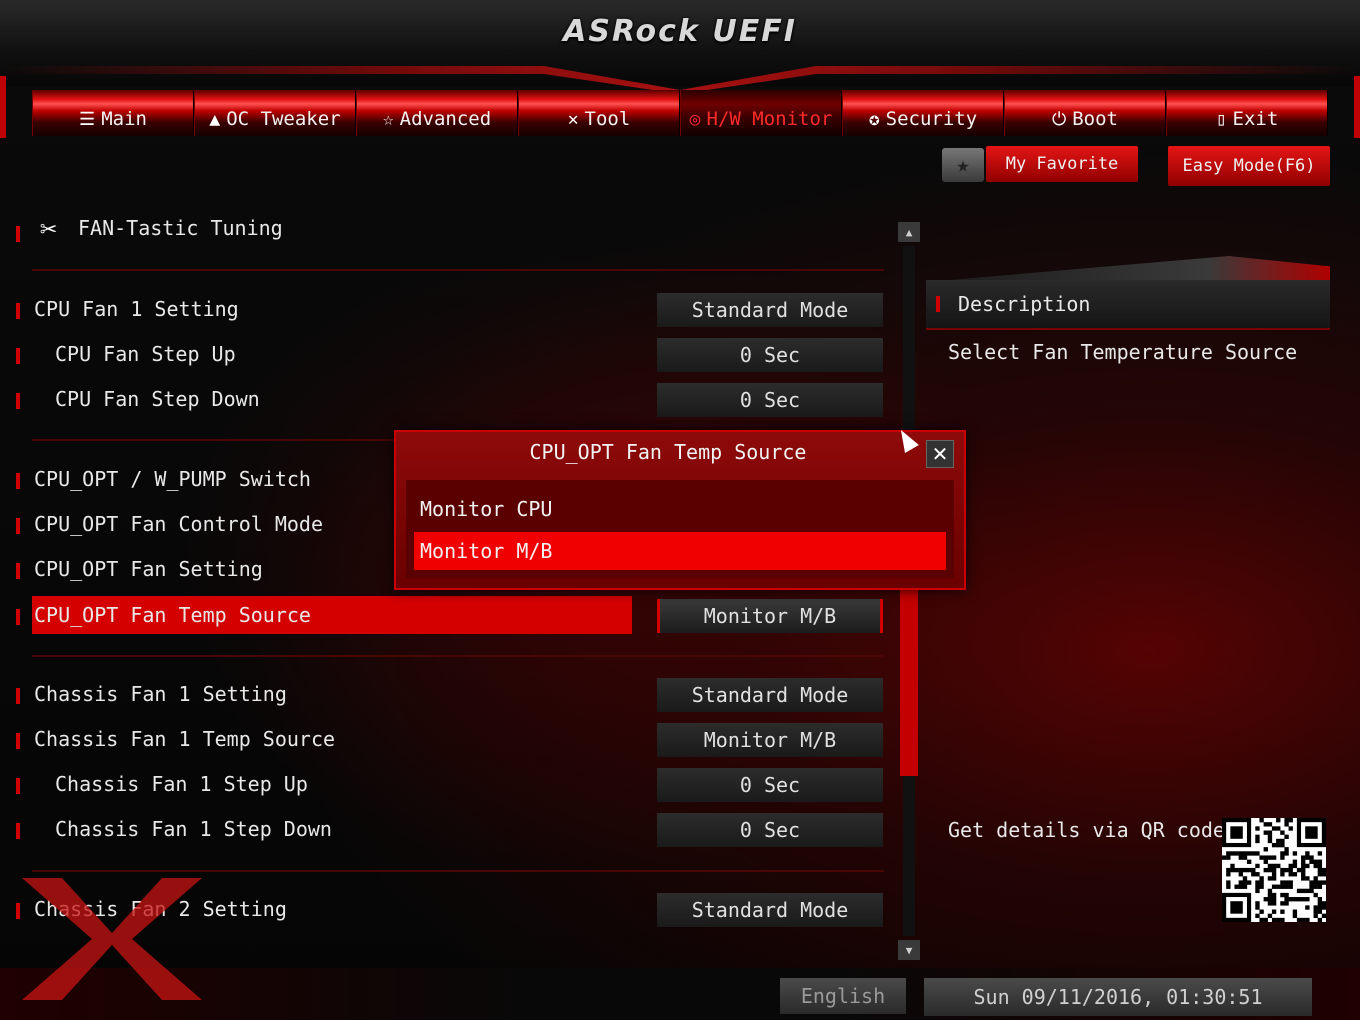 The image size is (1360, 1020). I want to click on star-icon: ☆, so click(388, 119).